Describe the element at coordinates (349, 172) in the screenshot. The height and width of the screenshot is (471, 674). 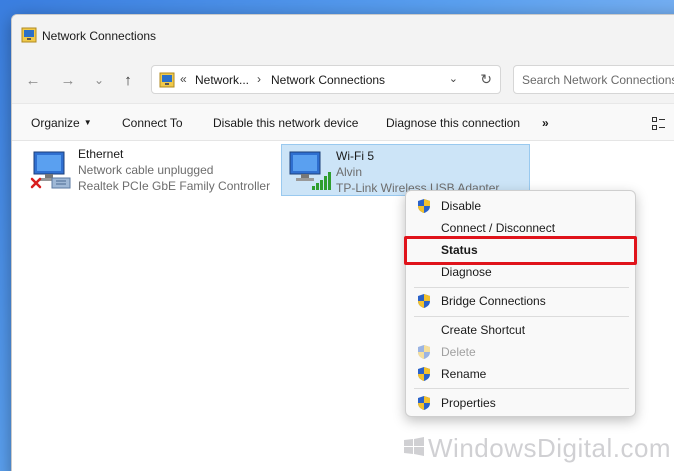
I see `connection-status: Alvin` at that location.